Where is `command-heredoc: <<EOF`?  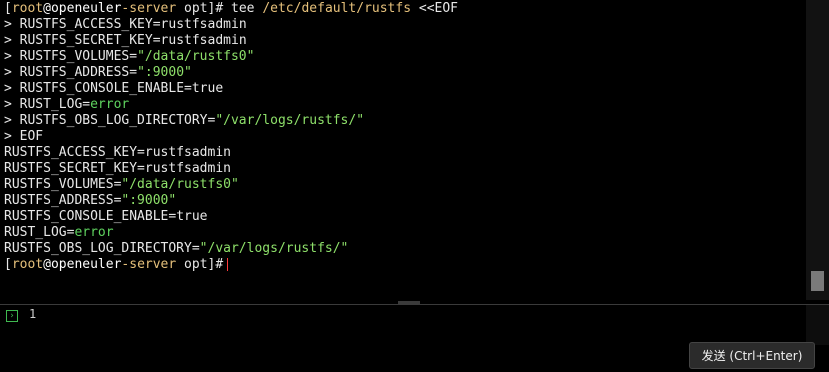 command-heredoc: <<EOF is located at coordinates (435, 8).